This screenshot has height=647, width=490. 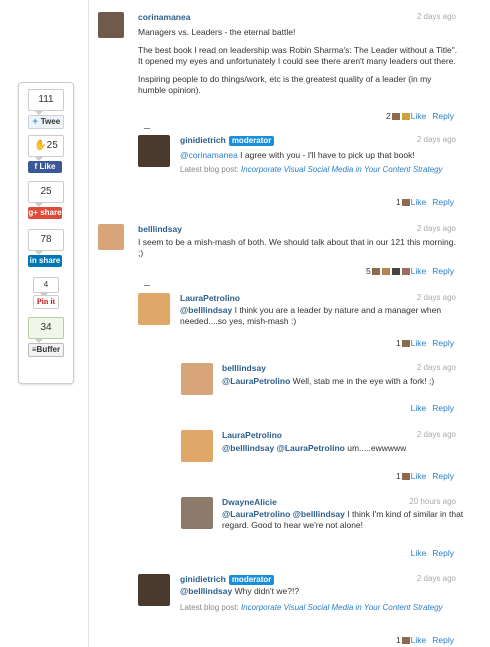 I want to click on comment-author-name: ginidietrich, so click(x=203, y=140).